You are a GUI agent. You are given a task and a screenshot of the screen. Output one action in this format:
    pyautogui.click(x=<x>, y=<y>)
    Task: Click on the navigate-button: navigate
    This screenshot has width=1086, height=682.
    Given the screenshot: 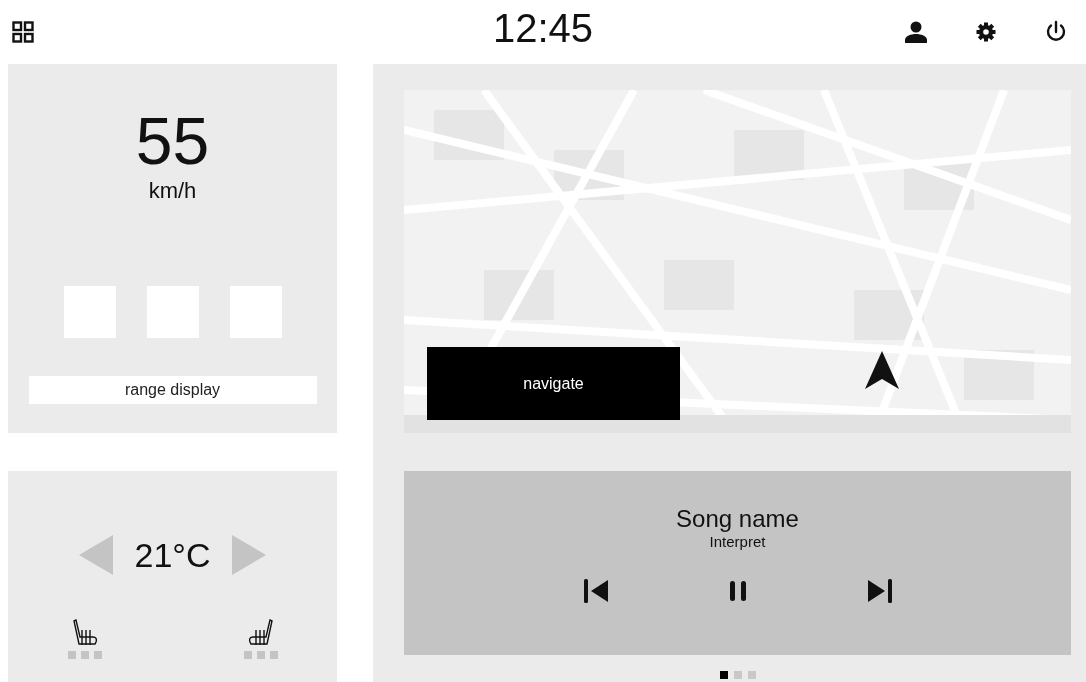 What is the action you would take?
    pyautogui.click(x=553, y=383)
    